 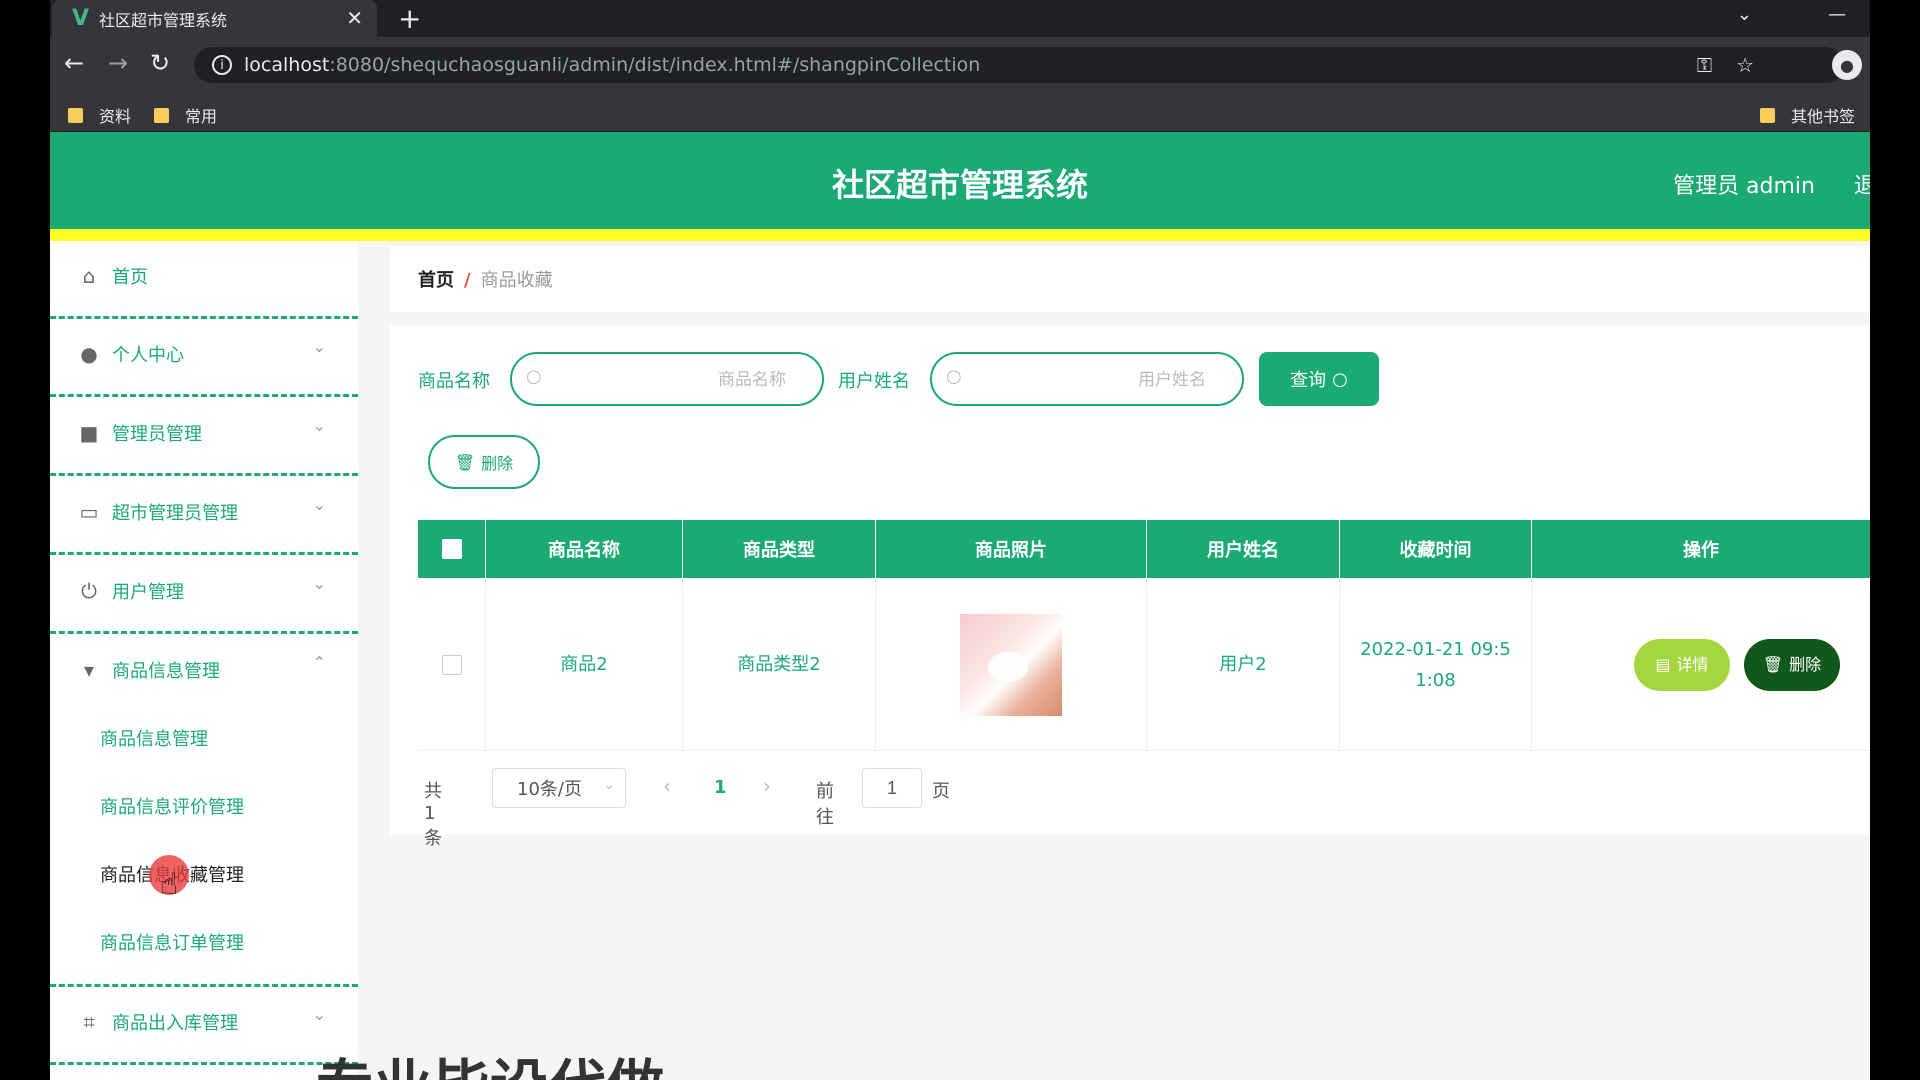 I want to click on row-select-cell, so click(x=452, y=664).